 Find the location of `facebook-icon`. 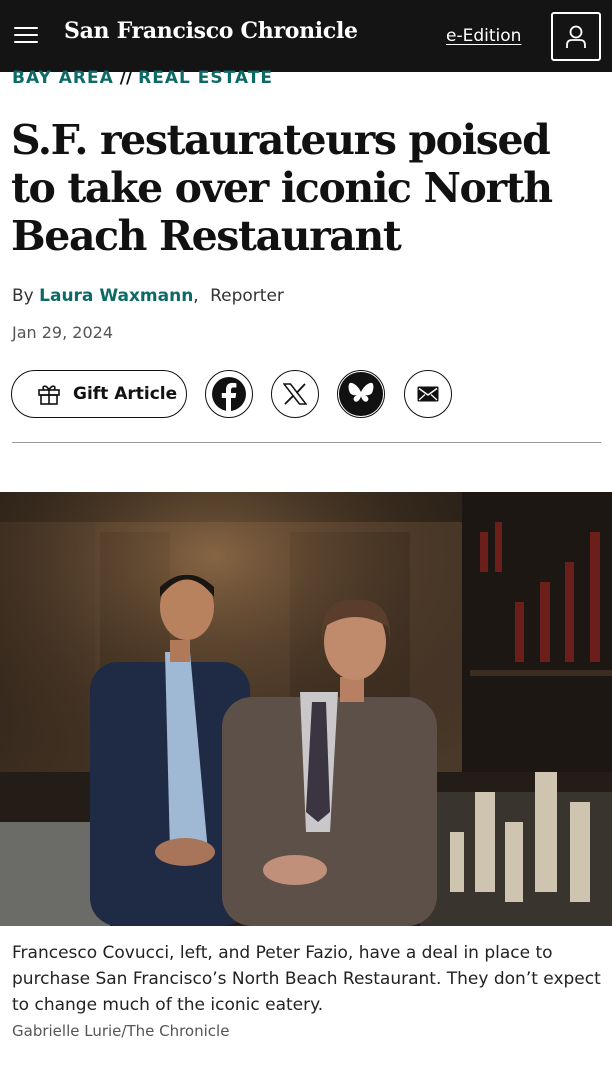

facebook-icon is located at coordinates (229, 394).